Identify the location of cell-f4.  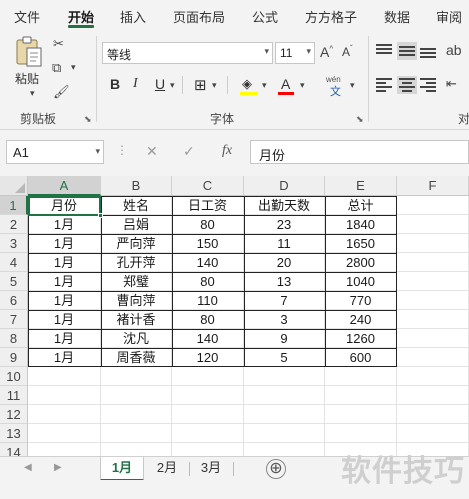
(433, 262).